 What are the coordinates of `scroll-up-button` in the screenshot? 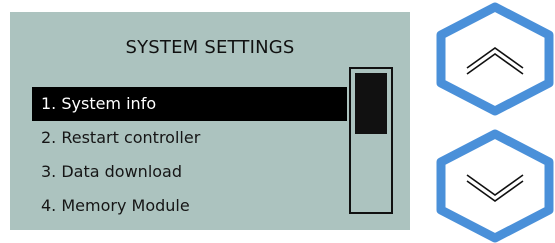 It's located at (495, 59).